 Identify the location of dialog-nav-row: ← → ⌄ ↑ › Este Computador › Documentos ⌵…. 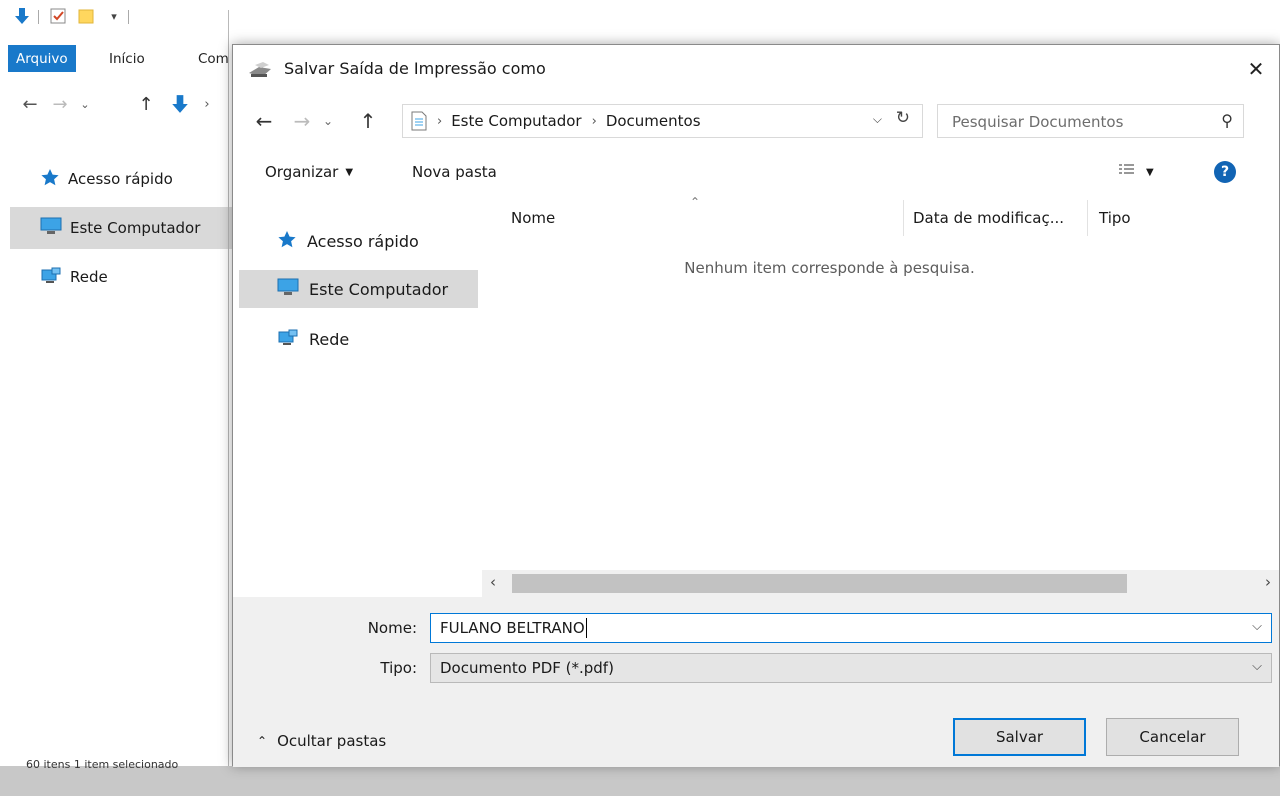
(756, 121).